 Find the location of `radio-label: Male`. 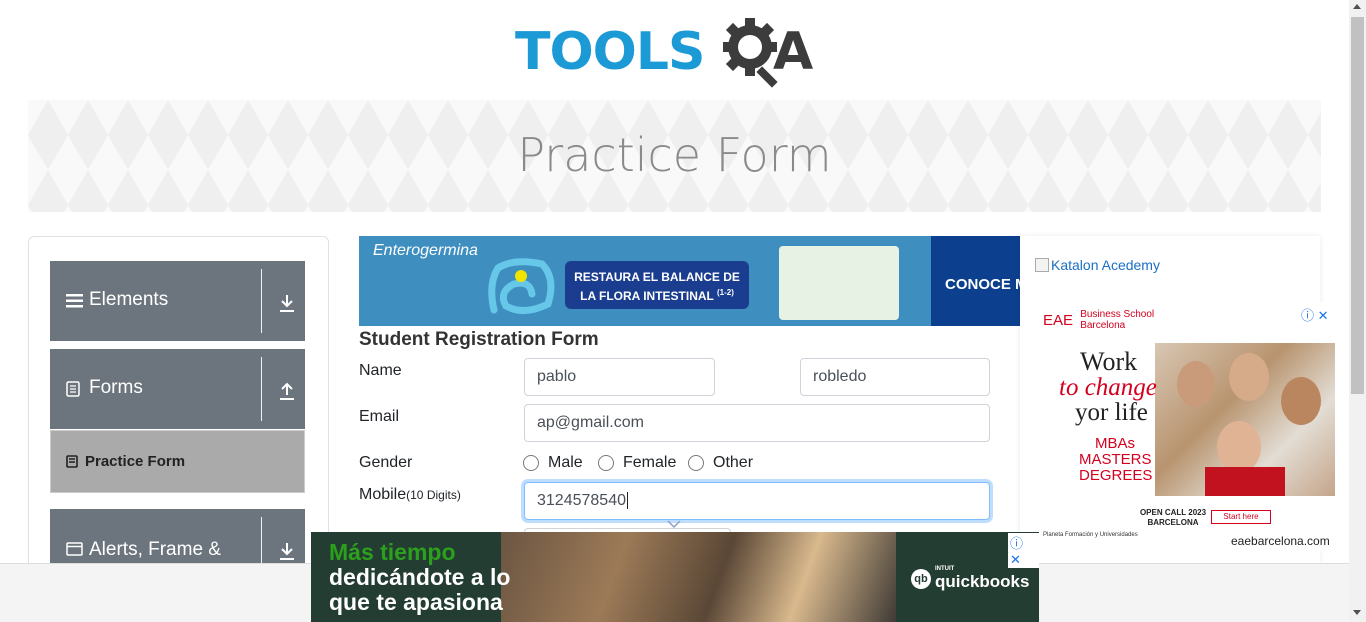

radio-label: Male is located at coordinates (565, 462).